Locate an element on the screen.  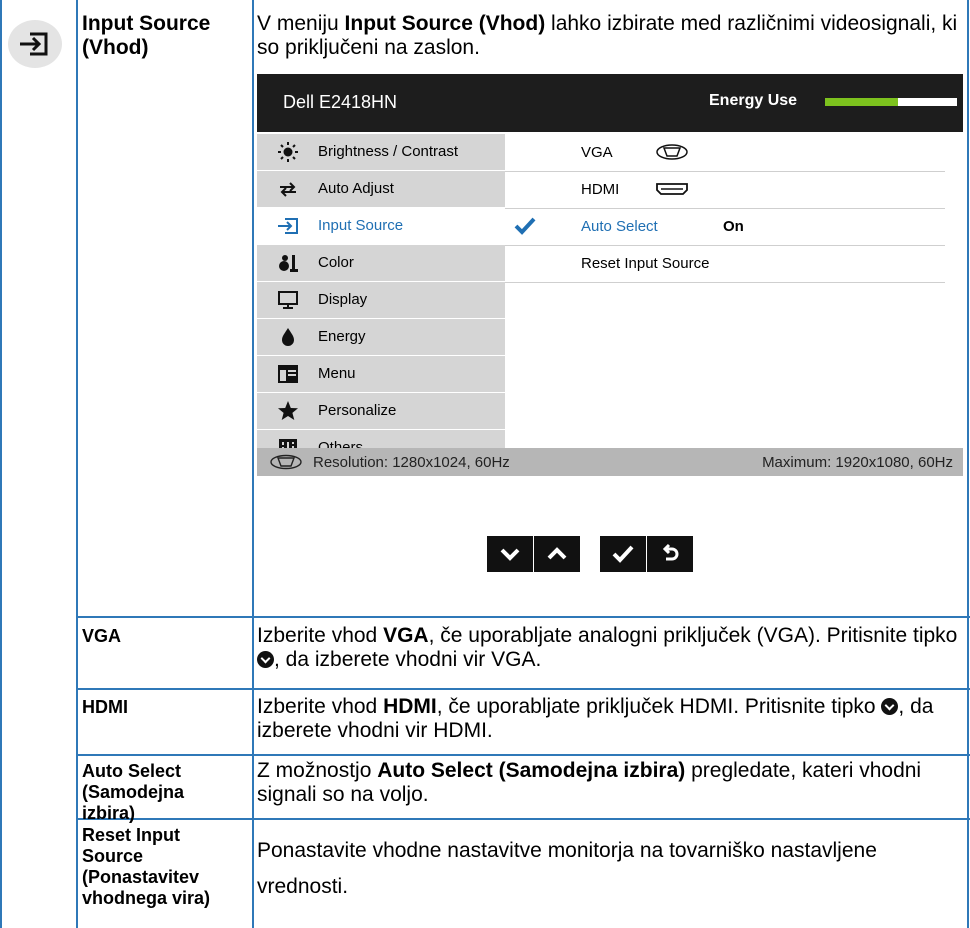
osd-header: Dell E2418HN Energy Use is located at coordinates (610, 103).